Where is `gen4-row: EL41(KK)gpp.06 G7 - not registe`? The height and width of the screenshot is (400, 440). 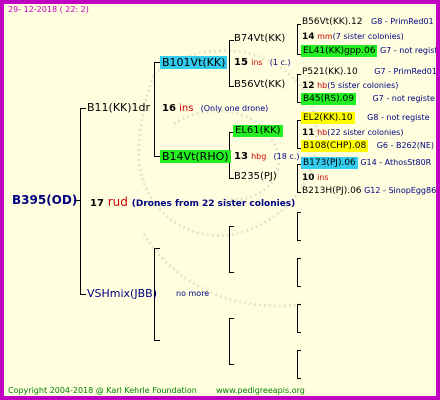 gen4-row: EL41(KK)gpp.06 G7 - not registe is located at coordinates (370, 51).